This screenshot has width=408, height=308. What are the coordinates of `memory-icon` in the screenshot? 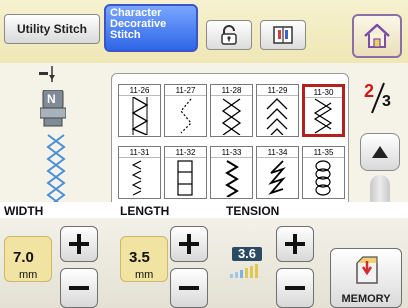 It's located at (367, 270).